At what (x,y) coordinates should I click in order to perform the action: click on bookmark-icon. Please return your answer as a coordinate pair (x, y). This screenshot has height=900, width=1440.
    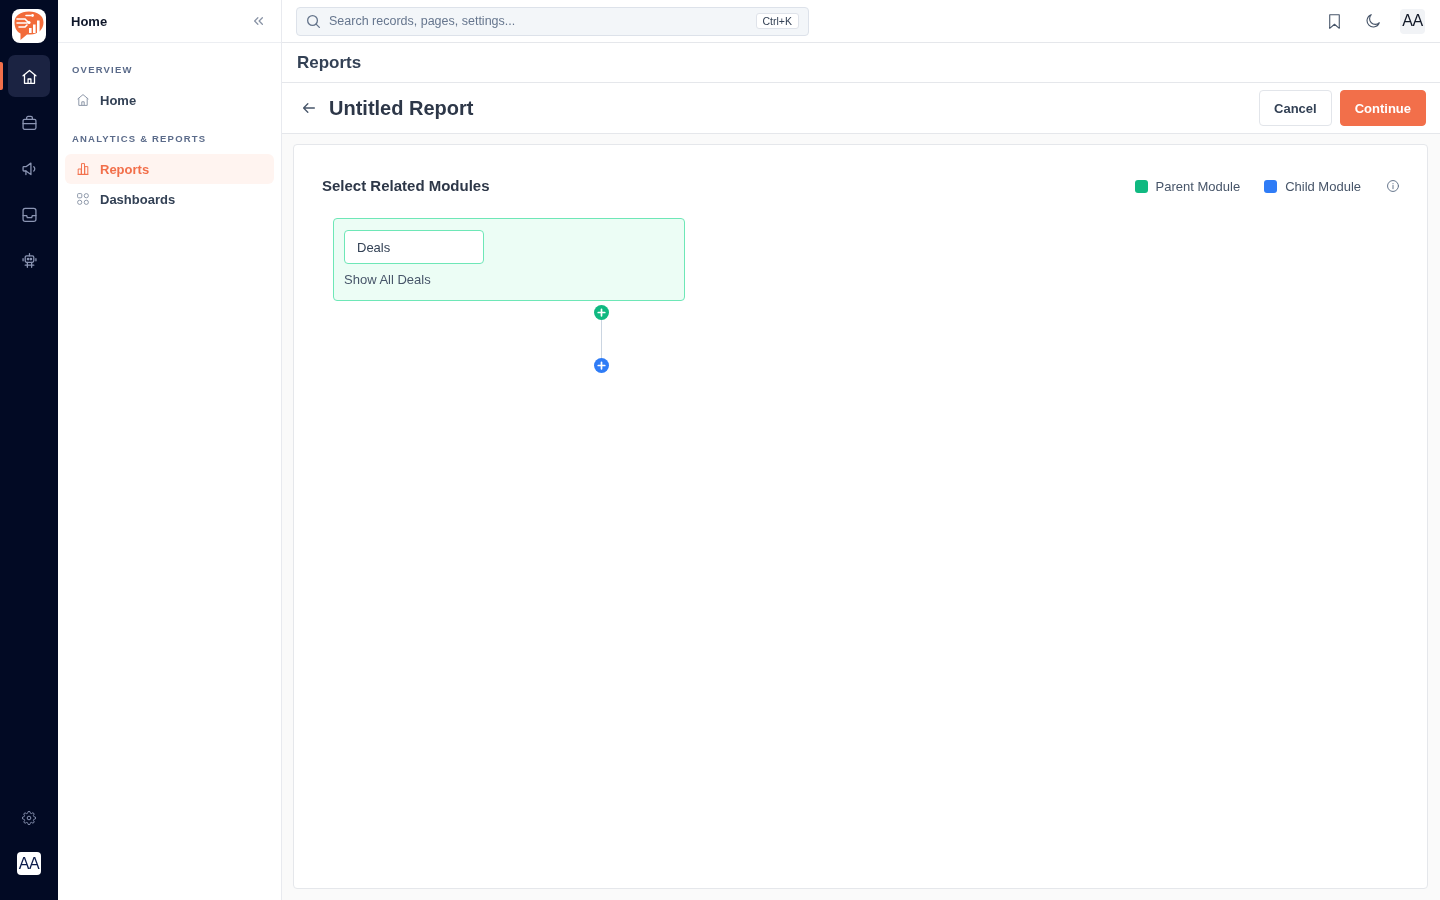
    Looking at the image, I should click on (1334, 21).